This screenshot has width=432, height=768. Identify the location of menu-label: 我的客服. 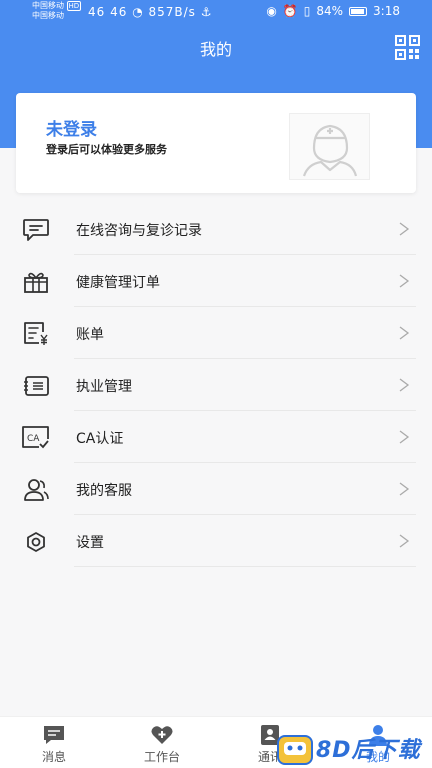
(104, 491).